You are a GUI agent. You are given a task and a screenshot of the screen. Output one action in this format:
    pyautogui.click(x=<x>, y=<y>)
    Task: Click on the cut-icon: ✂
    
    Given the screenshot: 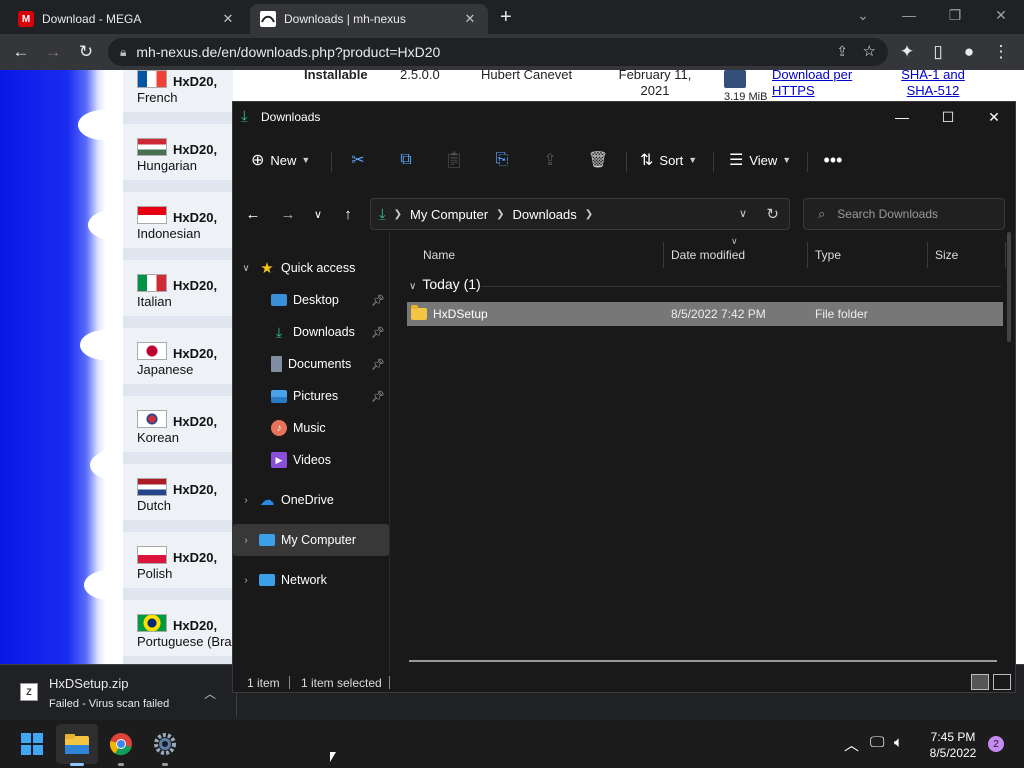 What is the action you would take?
    pyautogui.click(x=358, y=160)
    